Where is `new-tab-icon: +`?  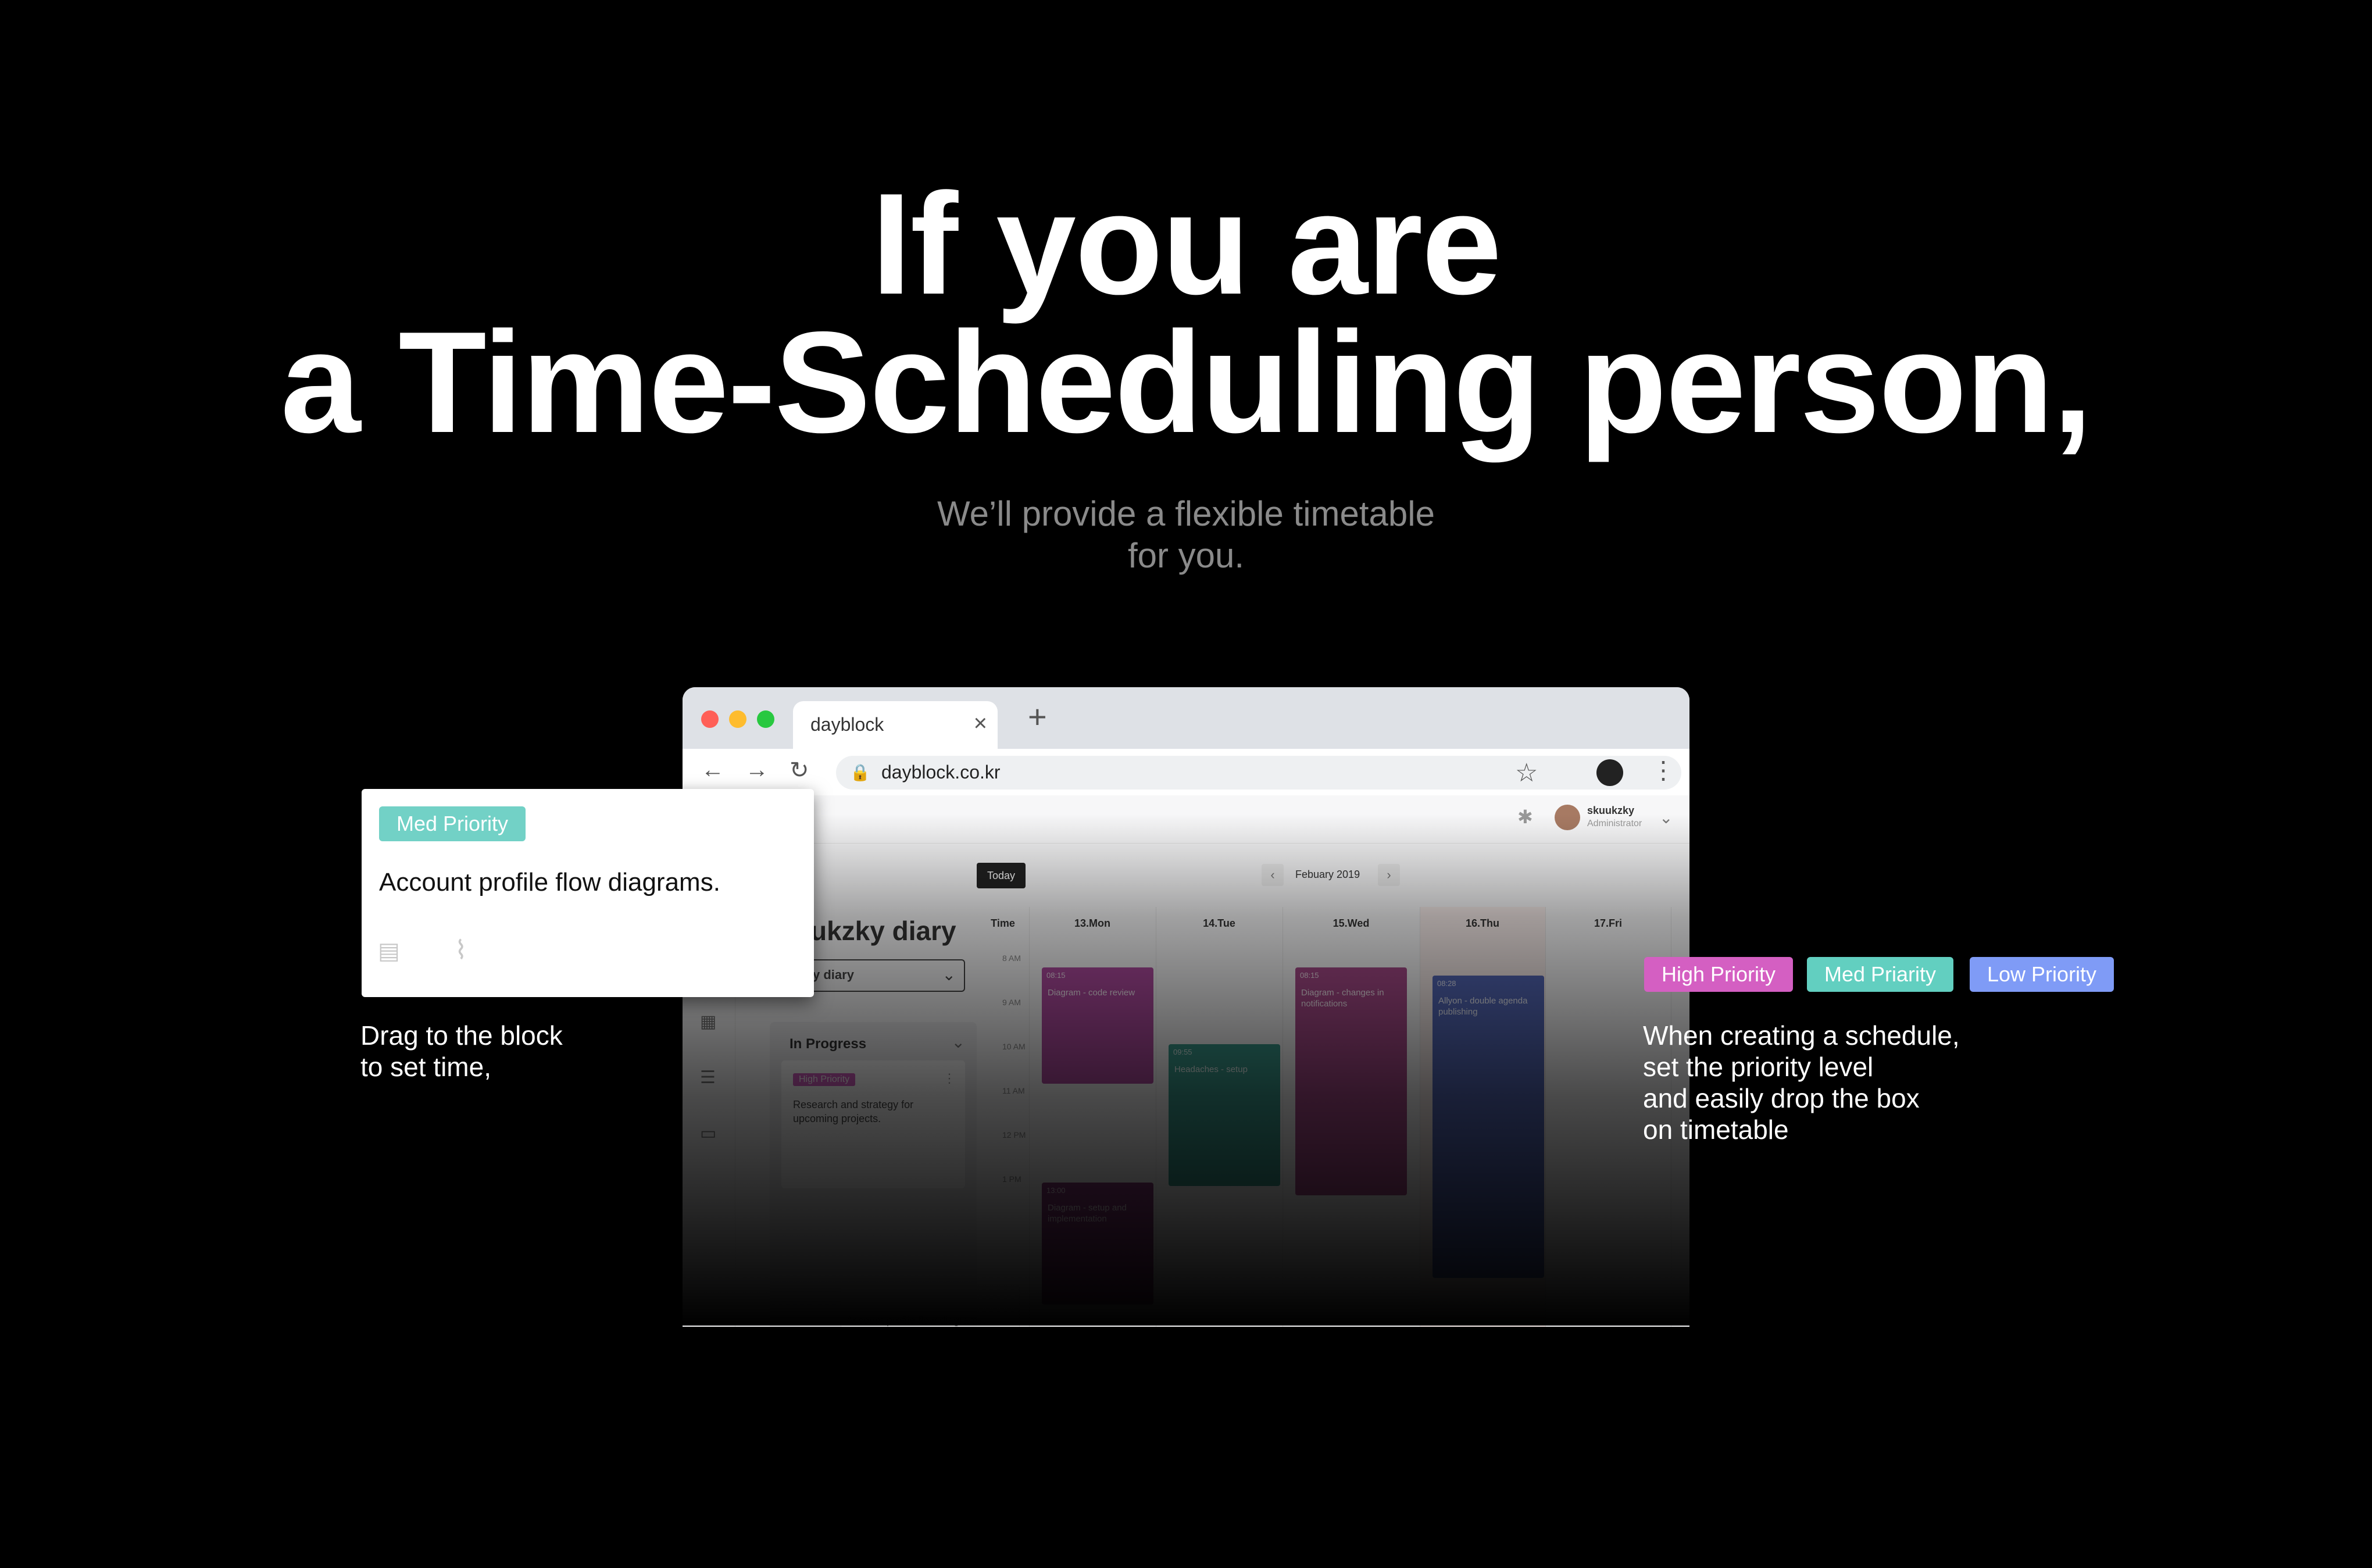 new-tab-icon: + is located at coordinates (1038, 716).